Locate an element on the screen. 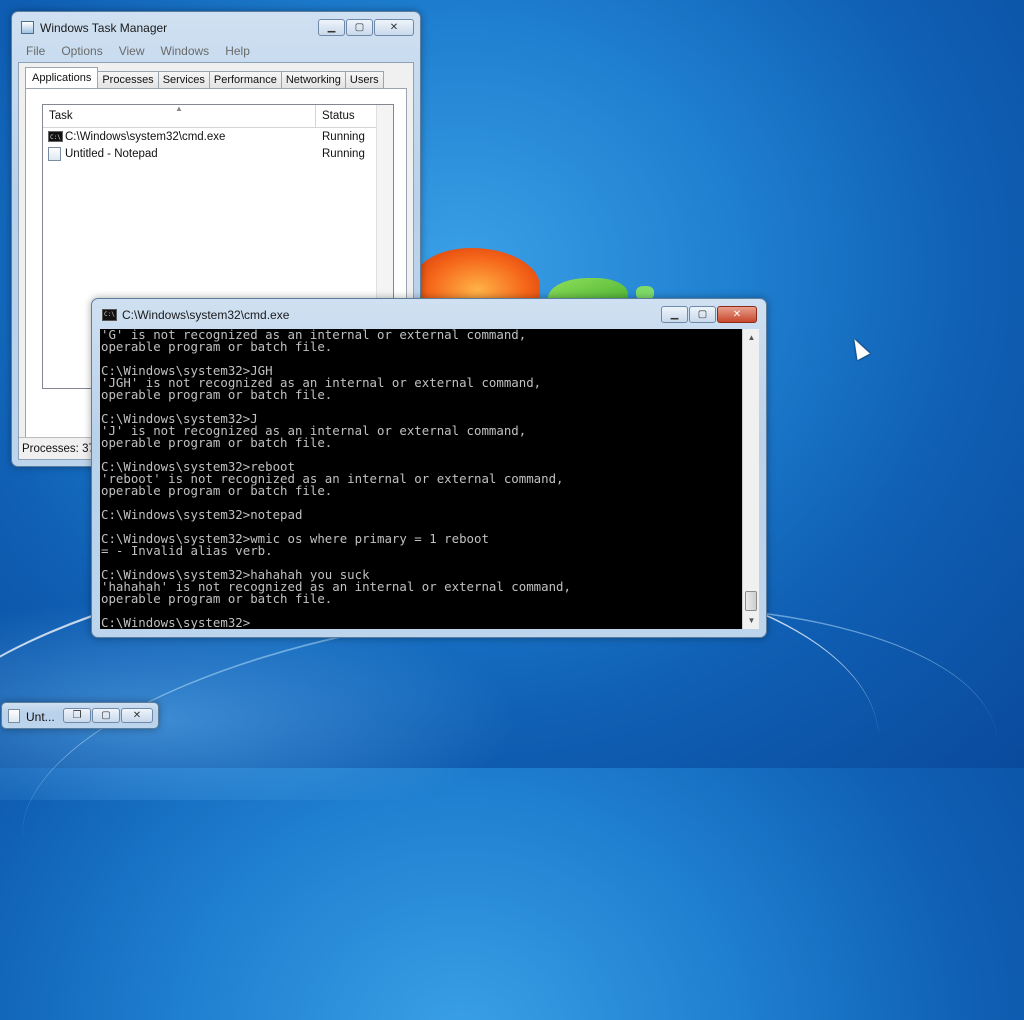 This screenshot has width=1024, height=1020. process-count: Processes: 37 is located at coordinates (58, 449).